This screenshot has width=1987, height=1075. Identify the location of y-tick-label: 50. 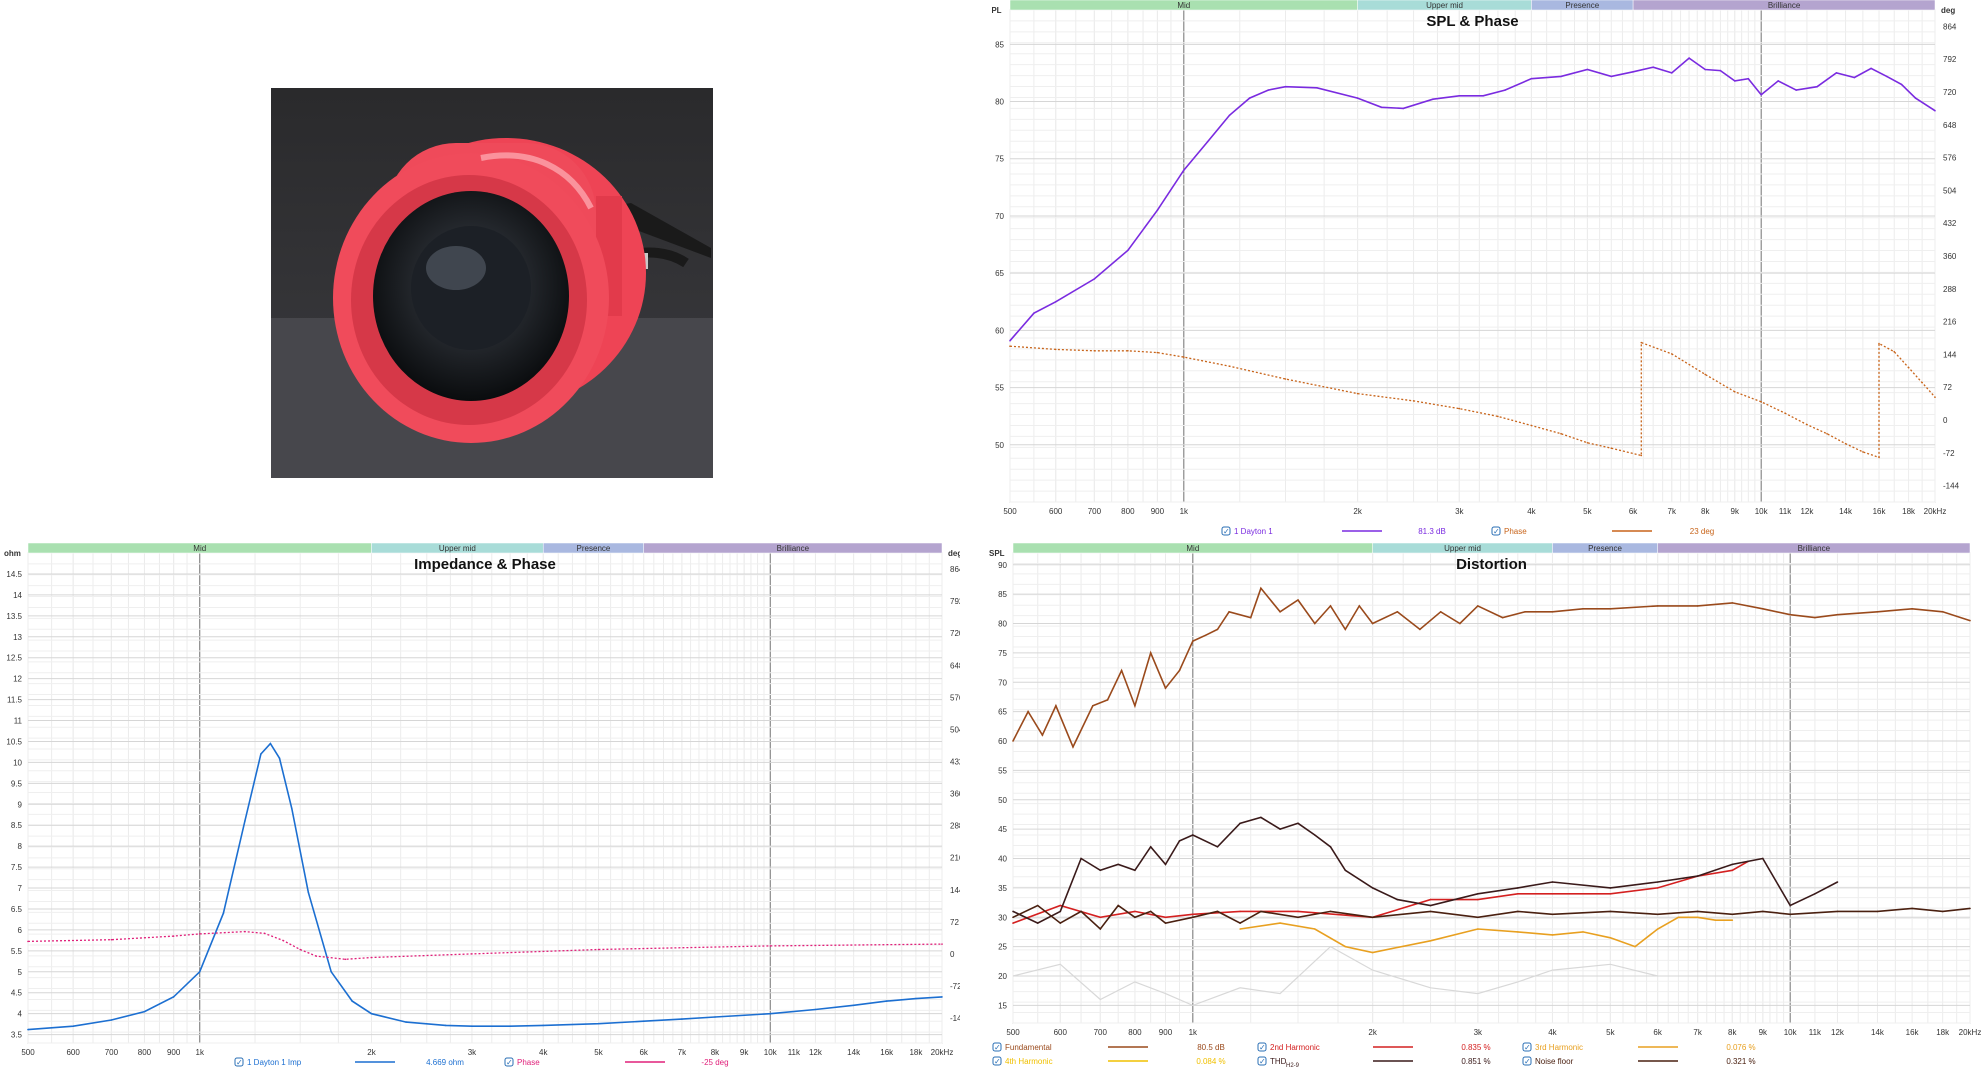
(999, 445).